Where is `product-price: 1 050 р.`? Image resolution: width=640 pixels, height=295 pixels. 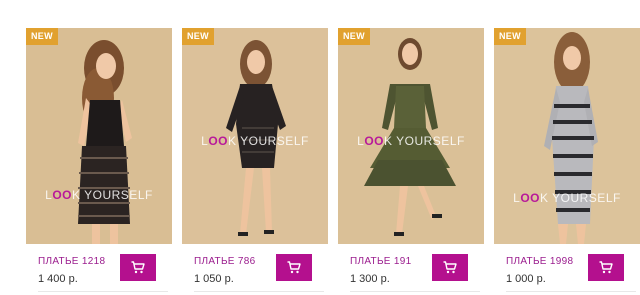
product-price: 1 050 р. is located at coordinates (214, 279).